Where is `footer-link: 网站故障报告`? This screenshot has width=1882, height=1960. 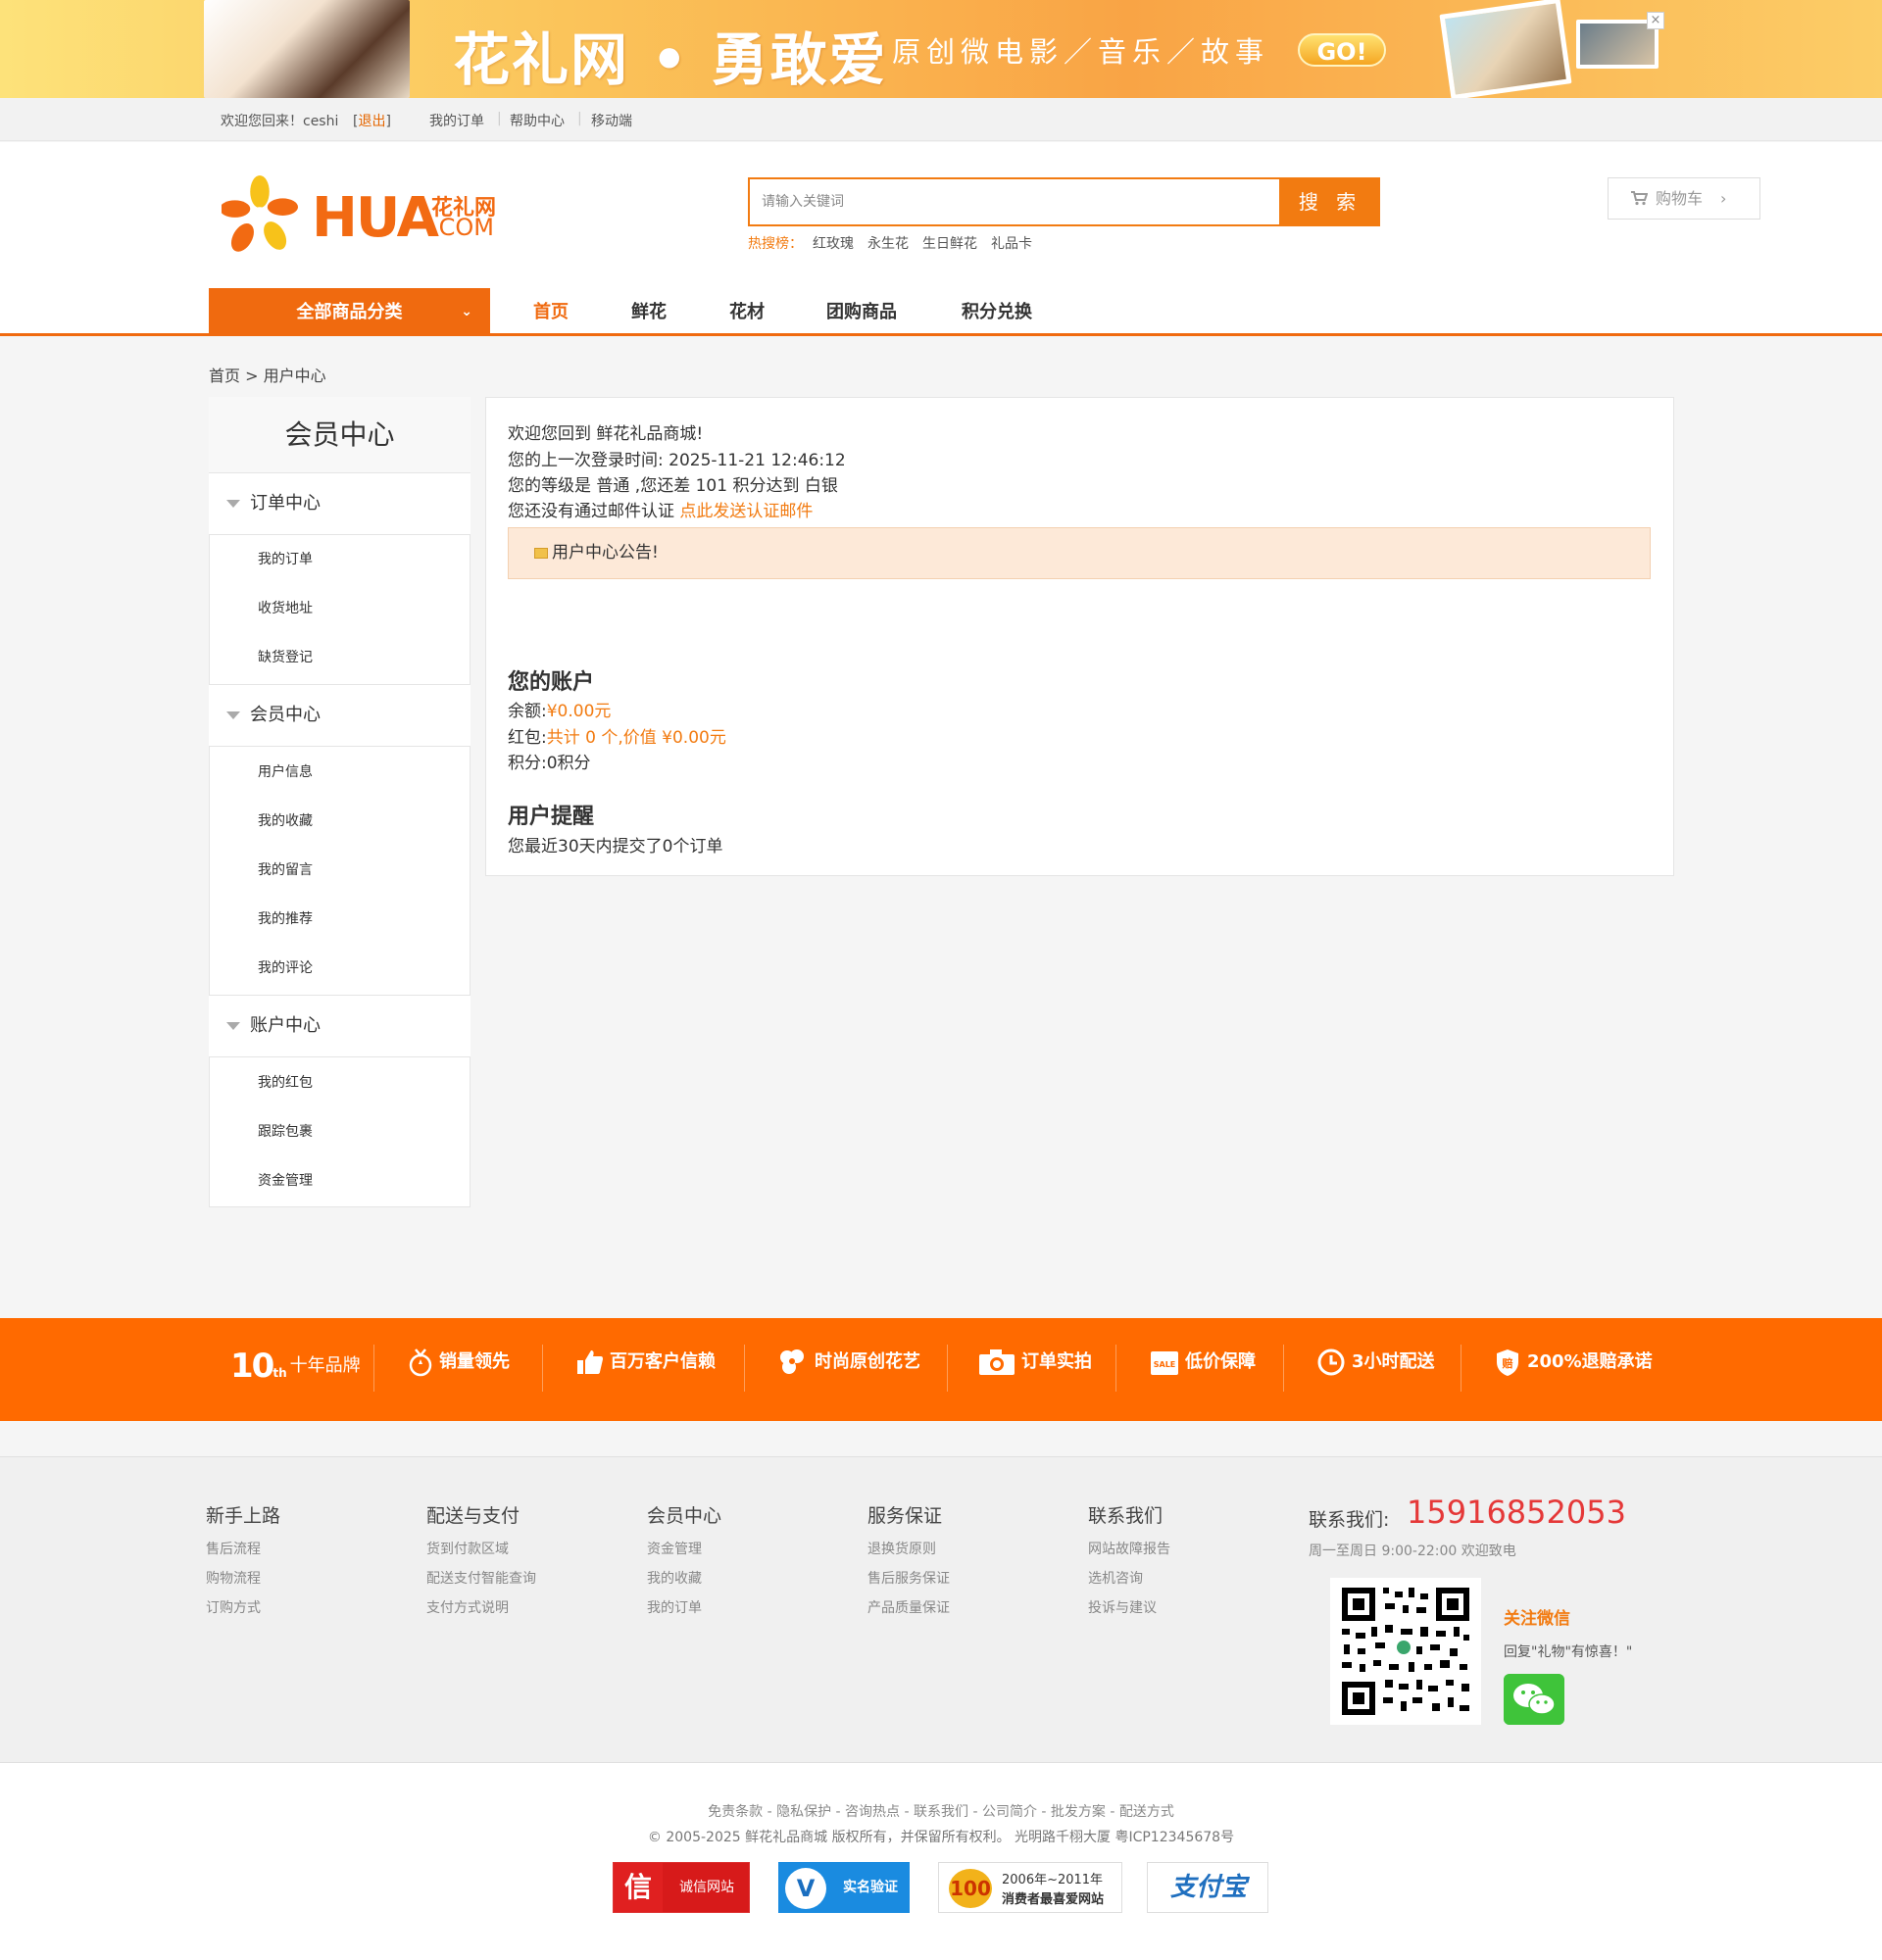 footer-link: 网站故障报告 is located at coordinates (1129, 1548).